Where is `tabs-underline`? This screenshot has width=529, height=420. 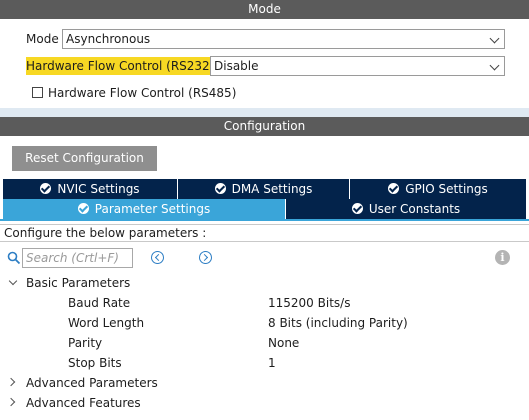
tabs-underline is located at coordinates (264, 220).